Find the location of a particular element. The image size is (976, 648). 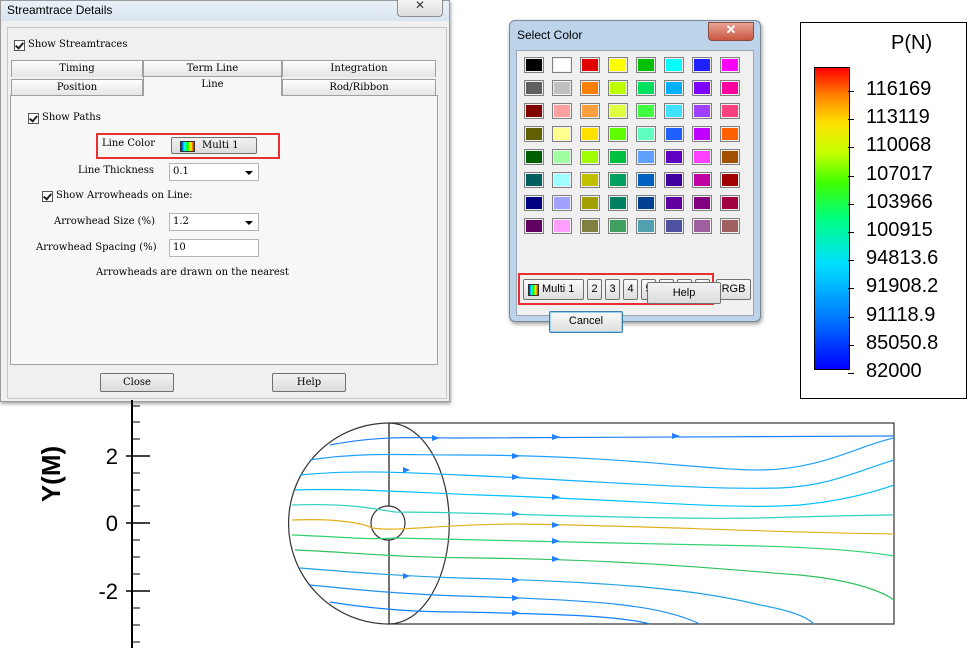

select-color-close-button: ✕ is located at coordinates (731, 31).